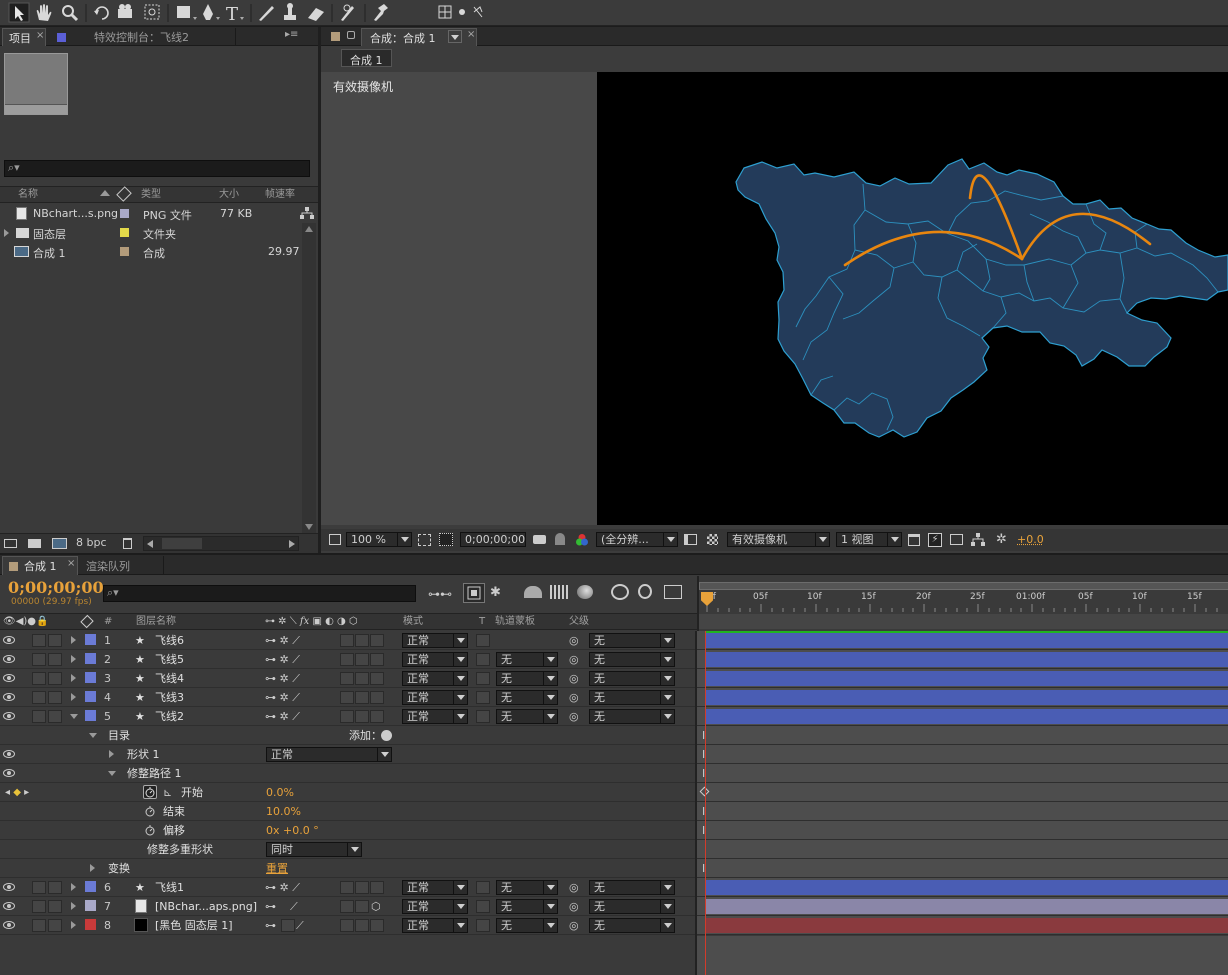 The image size is (1228, 975). Describe the element at coordinates (125, 11) in the screenshot. I see `camera-orbit-tool-icon` at that location.